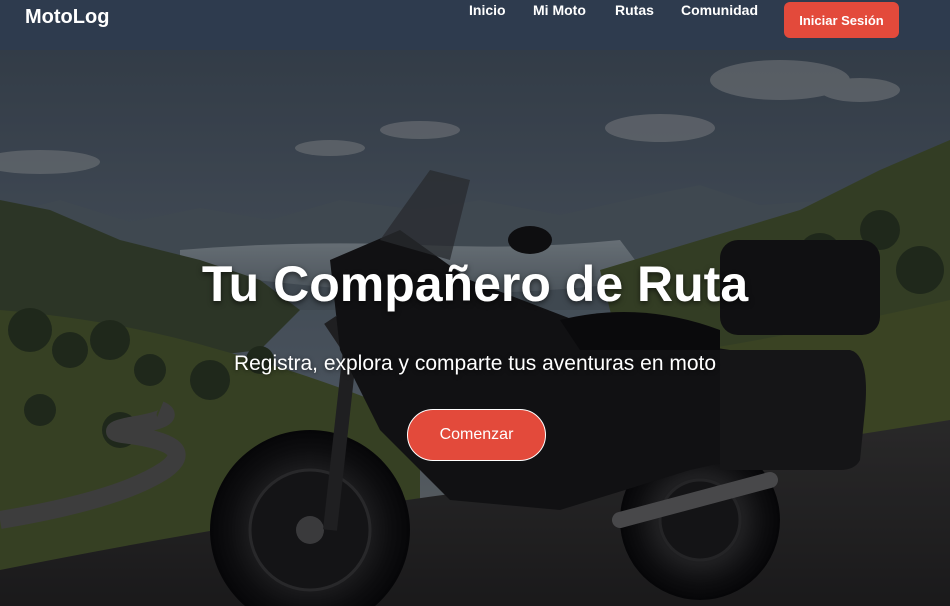 The width and height of the screenshot is (950, 606). What do you see at coordinates (719, 10) in the screenshot?
I see `nav-link-comunidad: Comunidad` at bounding box center [719, 10].